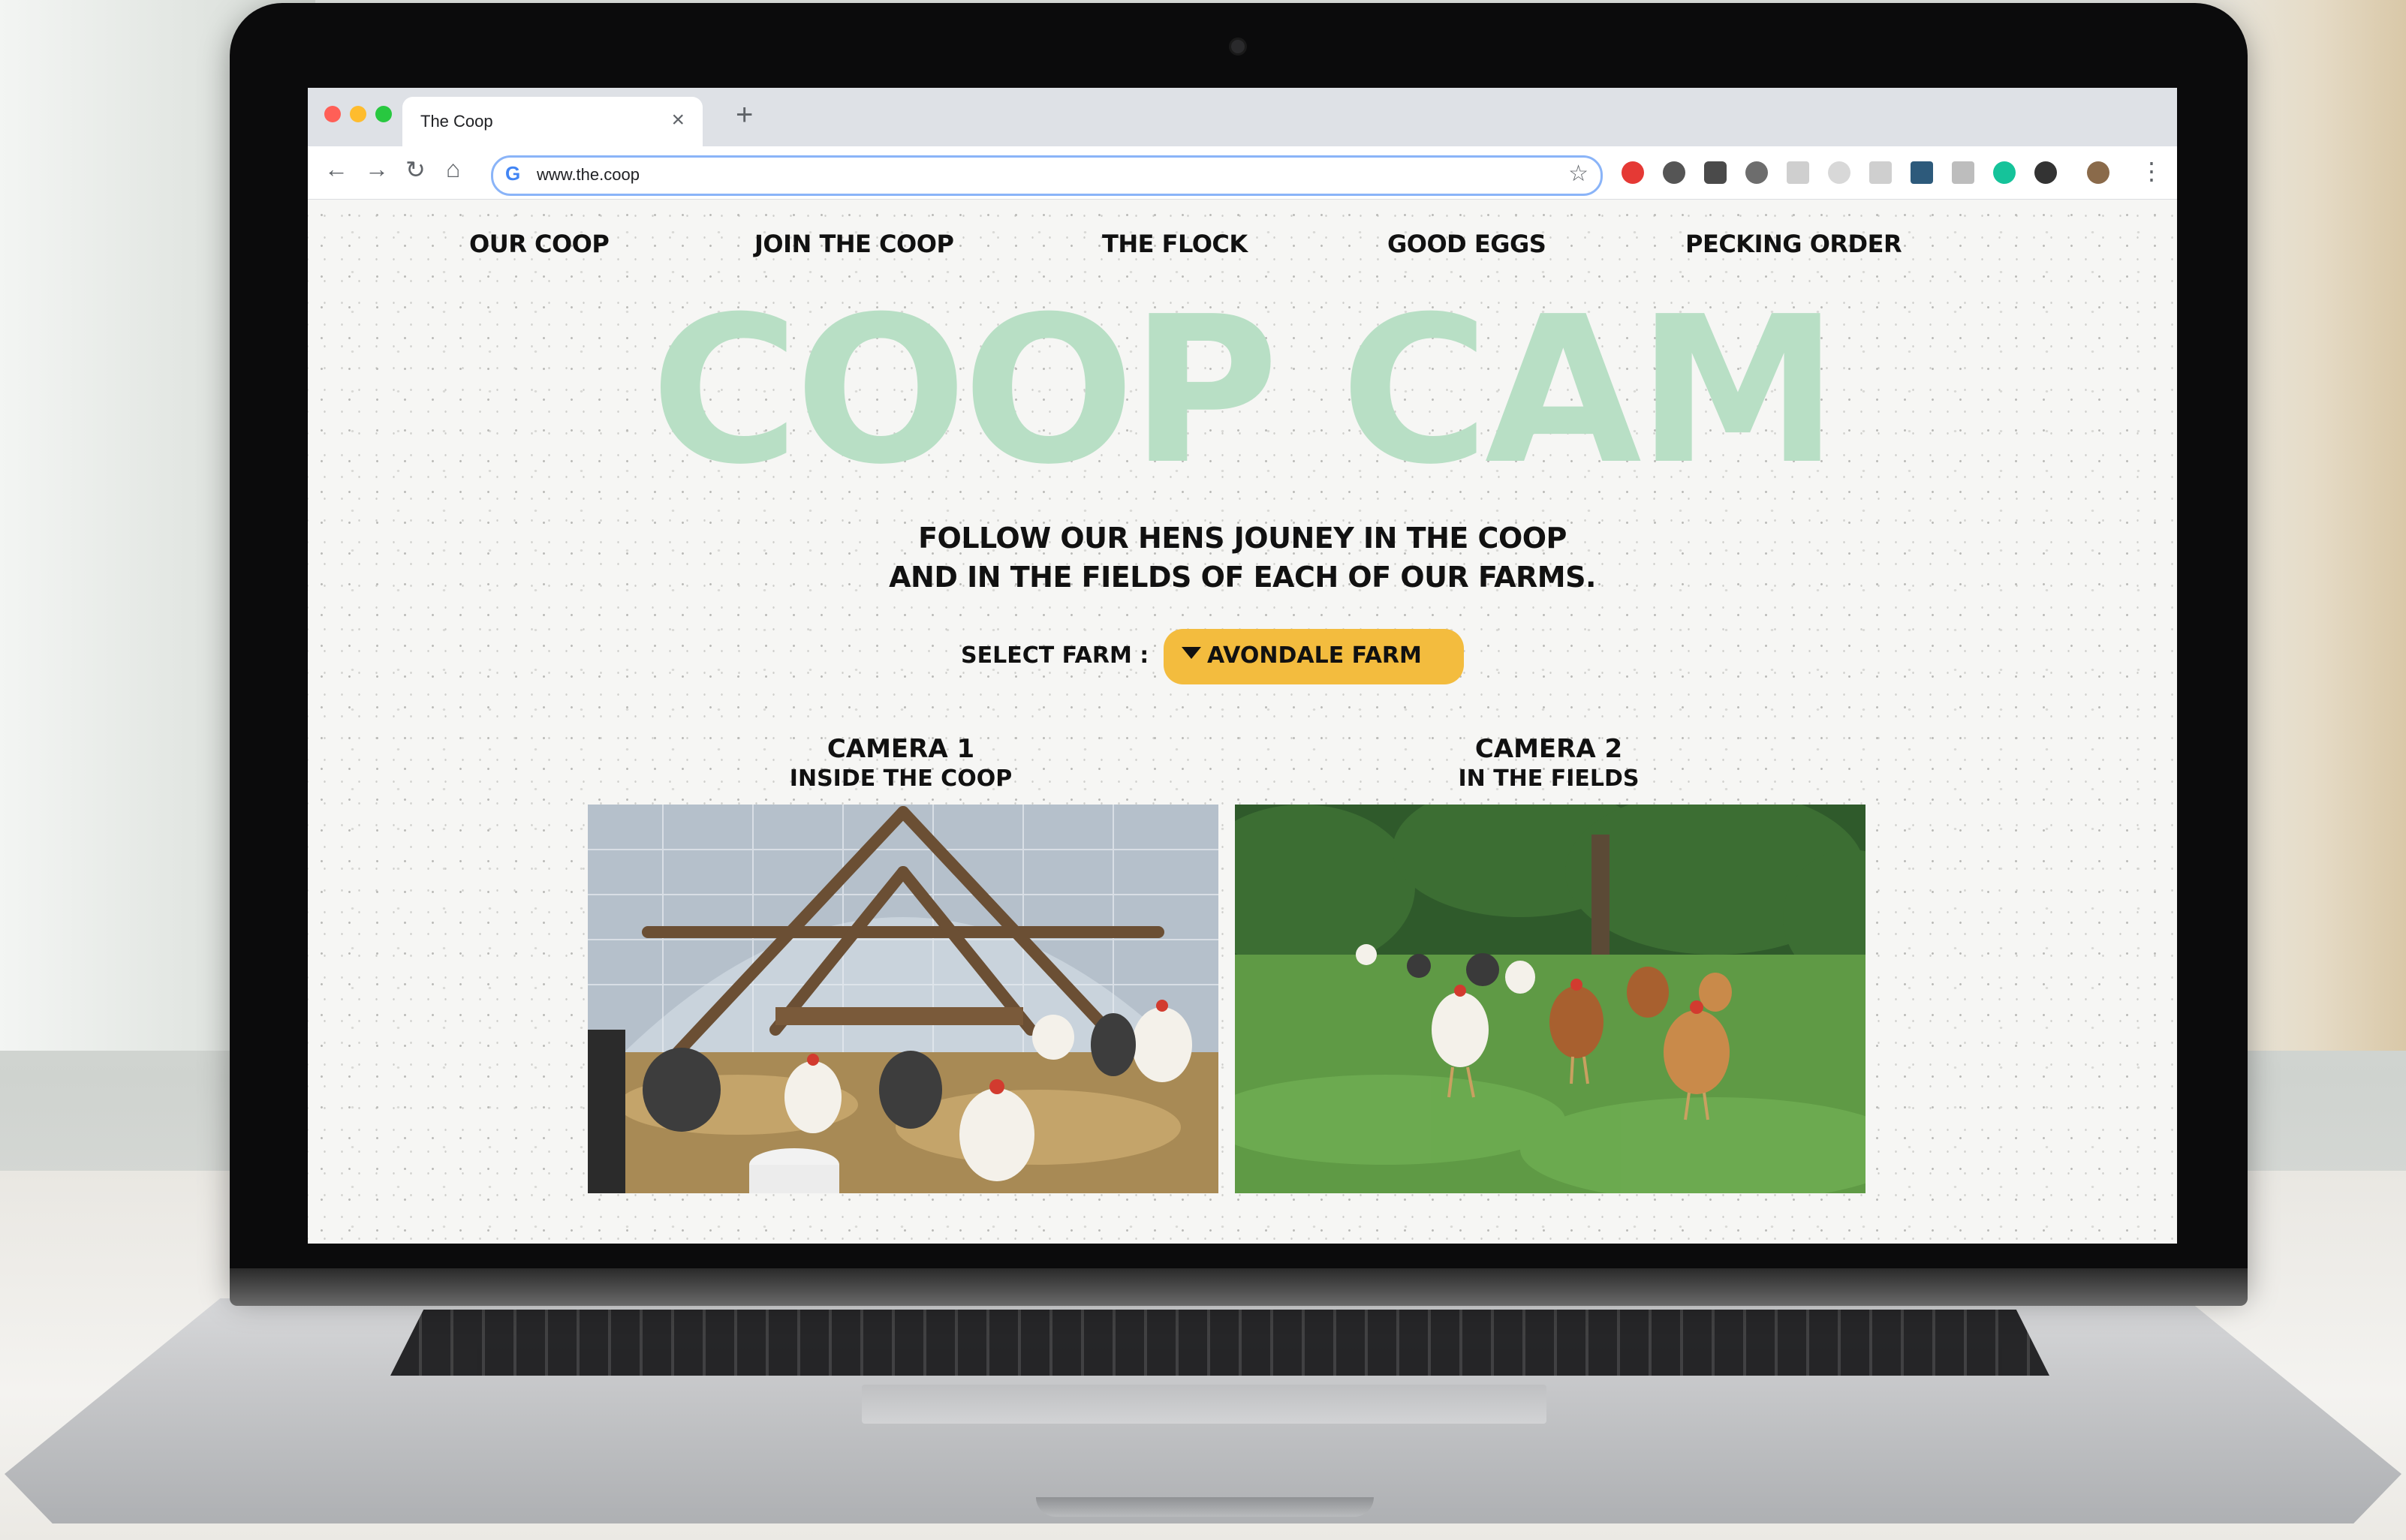  I want to click on camera-1-subtitle: INSIDE THE COOP, so click(901, 779).